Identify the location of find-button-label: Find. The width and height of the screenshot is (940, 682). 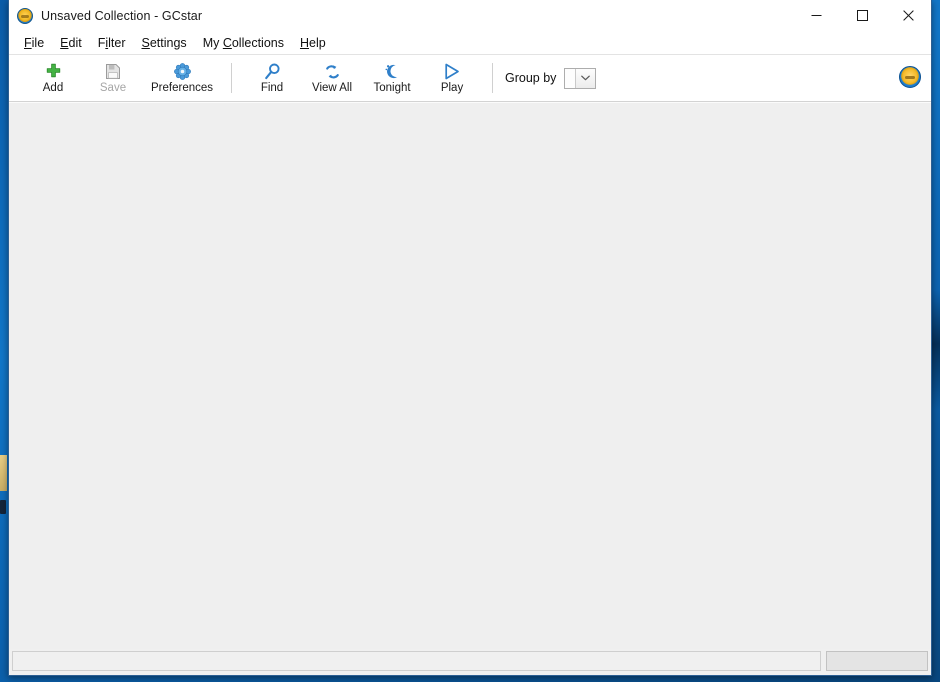
(272, 88).